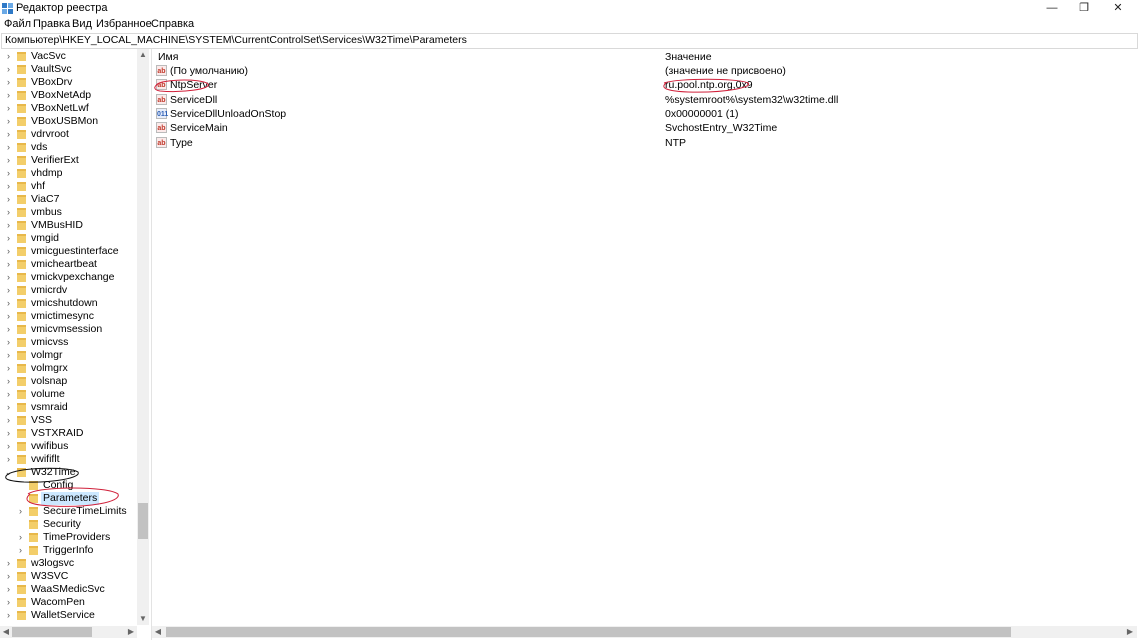 The height and width of the screenshot is (640, 1138). What do you see at coordinates (68, 56) in the screenshot?
I see `tree-item: › VacSvc` at bounding box center [68, 56].